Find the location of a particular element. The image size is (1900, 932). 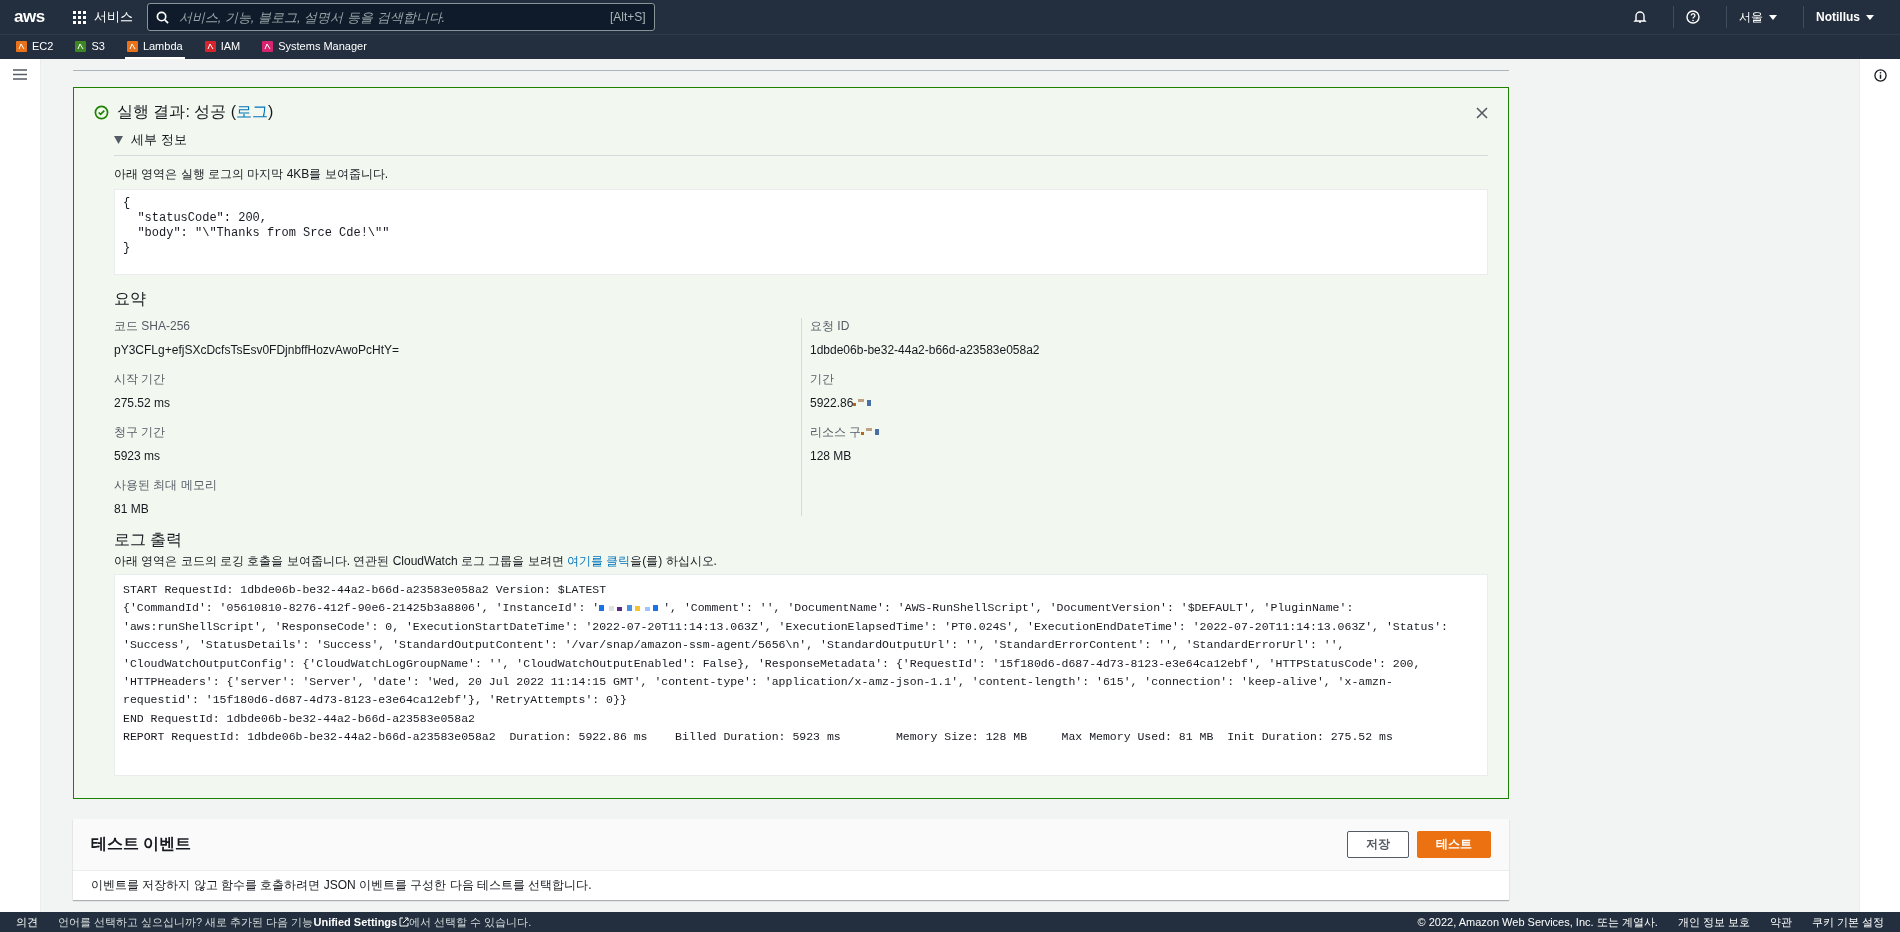

summary-value: 5922.86 is located at coordinates (1149, 403).